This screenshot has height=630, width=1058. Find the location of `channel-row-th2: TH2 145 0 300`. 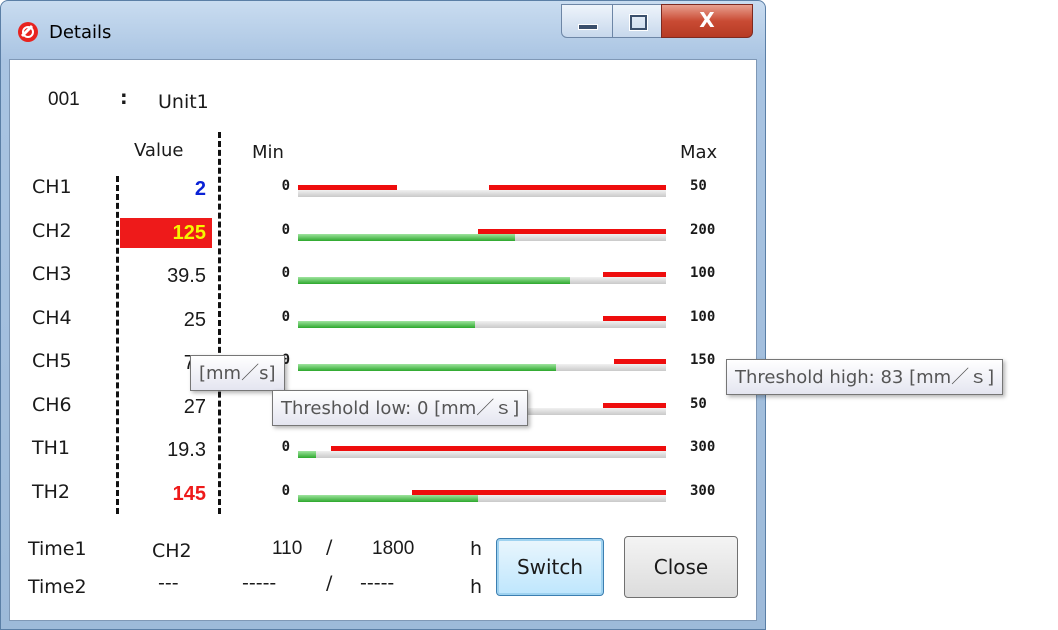

channel-row-th2: TH2 145 0 300 is located at coordinates (384, 497).